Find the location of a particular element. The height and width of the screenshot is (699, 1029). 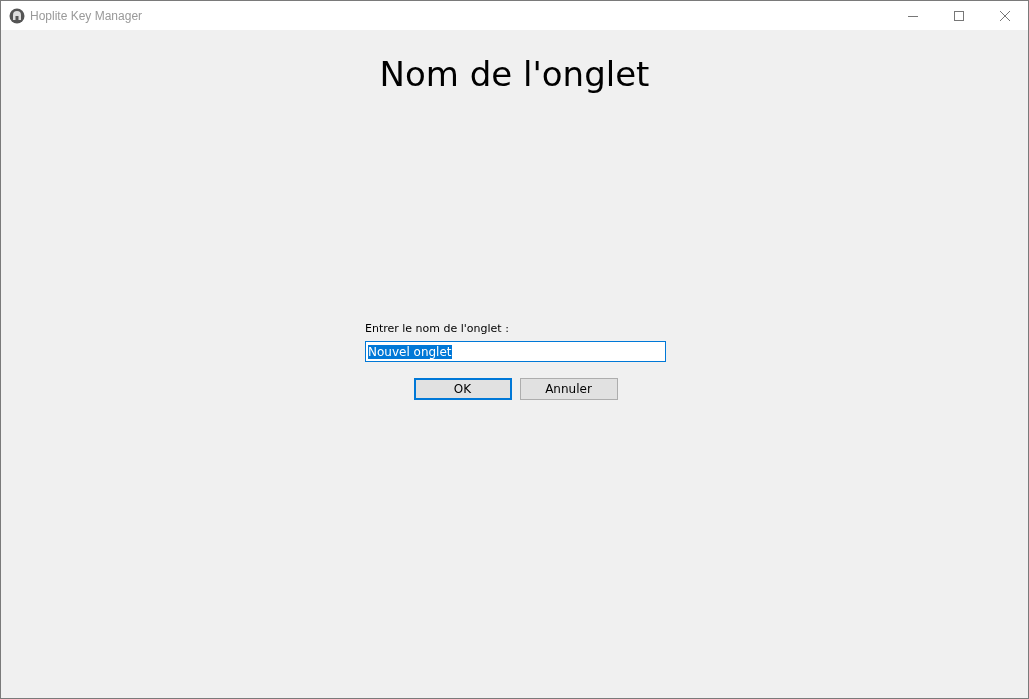

input-field: Nouvel onglet is located at coordinates (515, 351).